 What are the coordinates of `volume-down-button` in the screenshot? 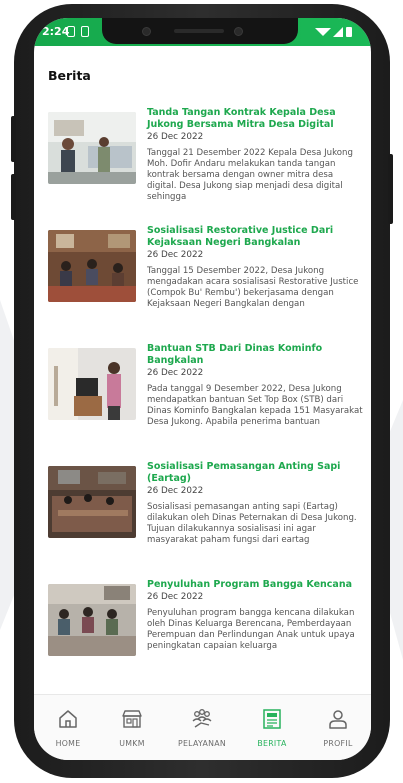 It's located at (13, 197).